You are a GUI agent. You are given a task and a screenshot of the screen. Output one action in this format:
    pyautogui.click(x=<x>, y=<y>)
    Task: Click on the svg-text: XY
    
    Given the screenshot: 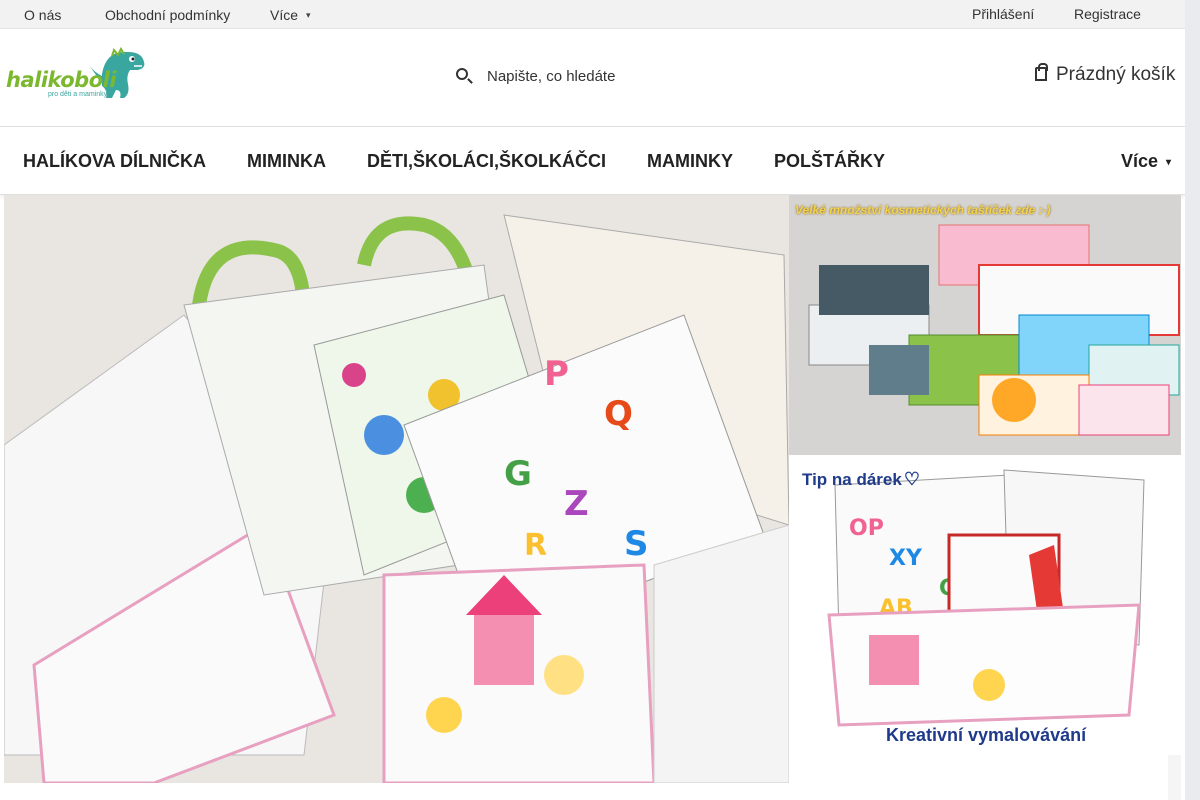 What is the action you would take?
    pyautogui.click(x=906, y=558)
    